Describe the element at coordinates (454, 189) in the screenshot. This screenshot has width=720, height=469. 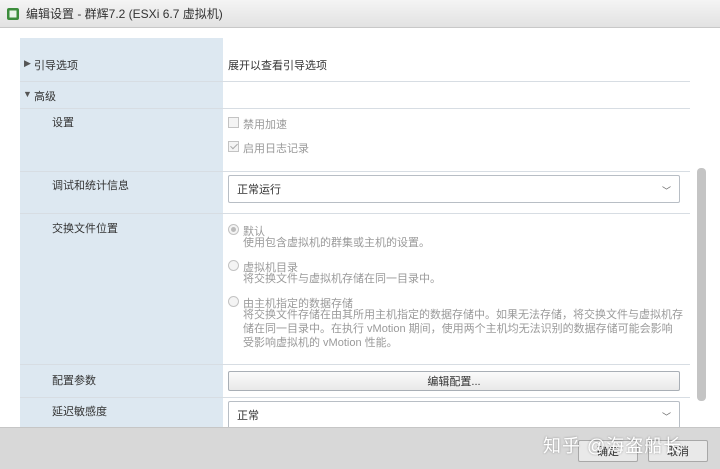
I see `debug-stats-select: 正常运行 ﹀` at that location.